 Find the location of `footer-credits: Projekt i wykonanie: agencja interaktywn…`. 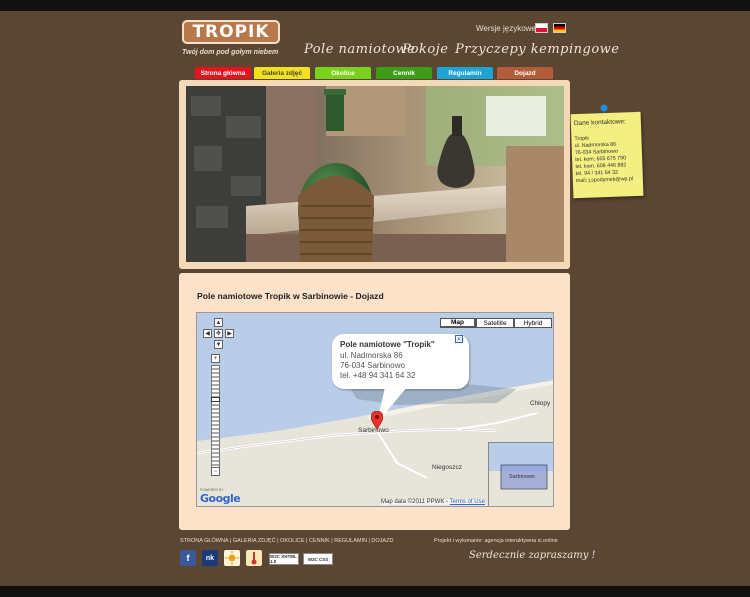

footer-credits: Projekt i wykonanie: agencja interaktywn… is located at coordinates (496, 541).